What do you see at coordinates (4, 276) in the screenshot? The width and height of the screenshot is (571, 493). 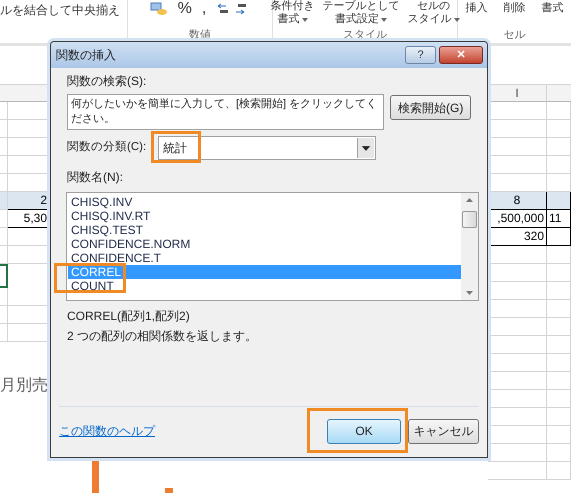 I see `cell-selection` at bounding box center [4, 276].